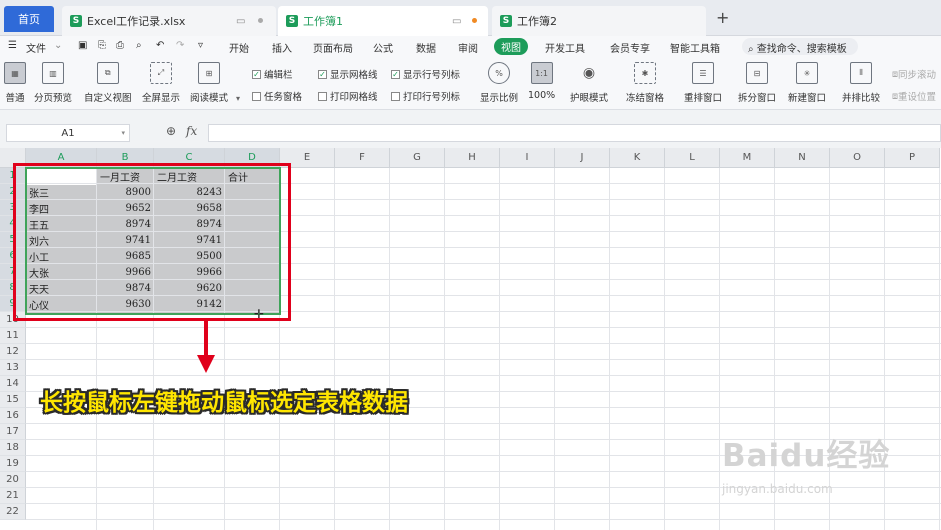  Describe the element at coordinates (272, 74) in the screenshot. I see `edit-bar-checkbox: ✓ 编辑栏` at that location.